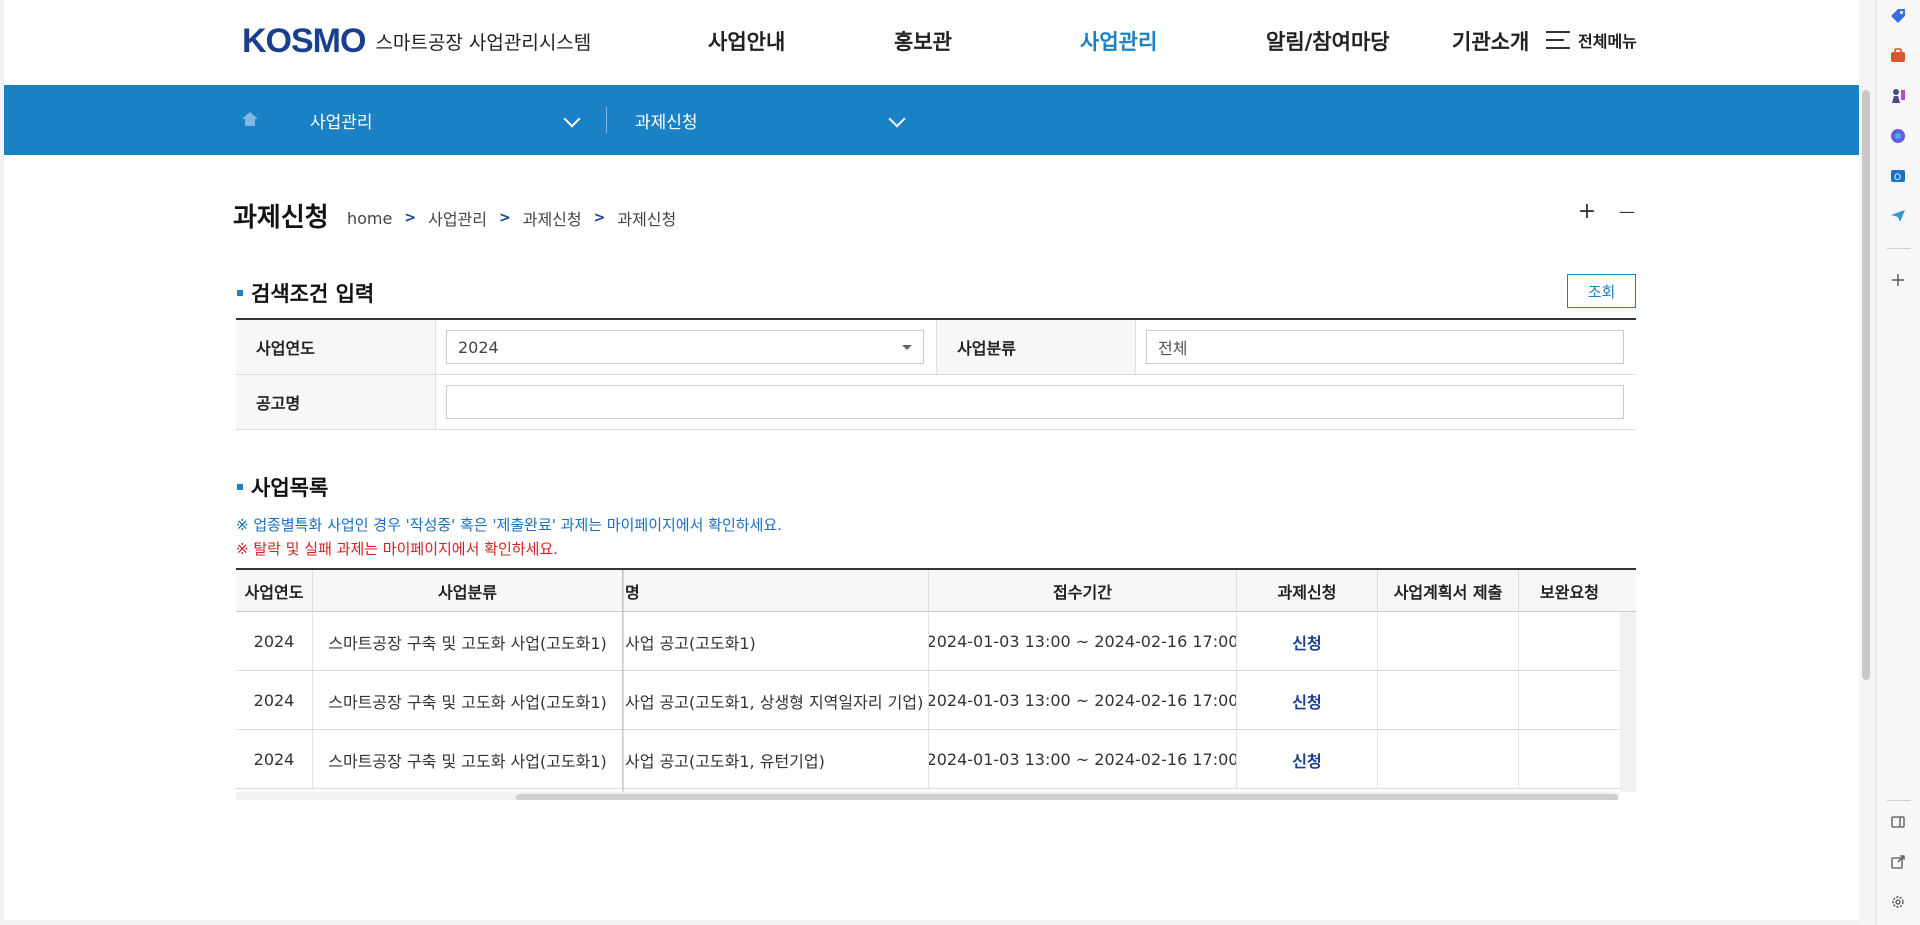 The height and width of the screenshot is (925, 1920). What do you see at coordinates (1607, 41) in the screenshot?
I see `all-menu-label: 전체메뉴` at bounding box center [1607, 41].